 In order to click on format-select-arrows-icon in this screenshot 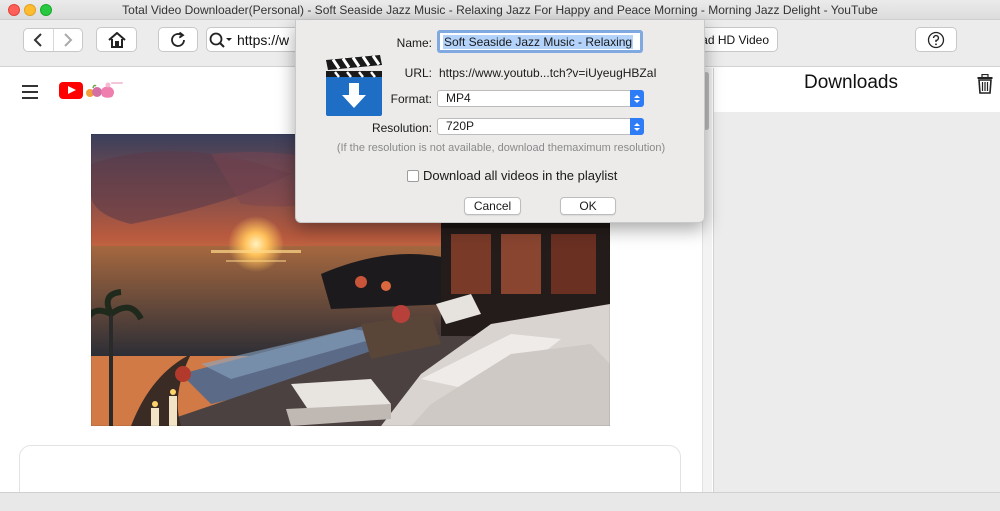, I will do `click(637, 98)`.